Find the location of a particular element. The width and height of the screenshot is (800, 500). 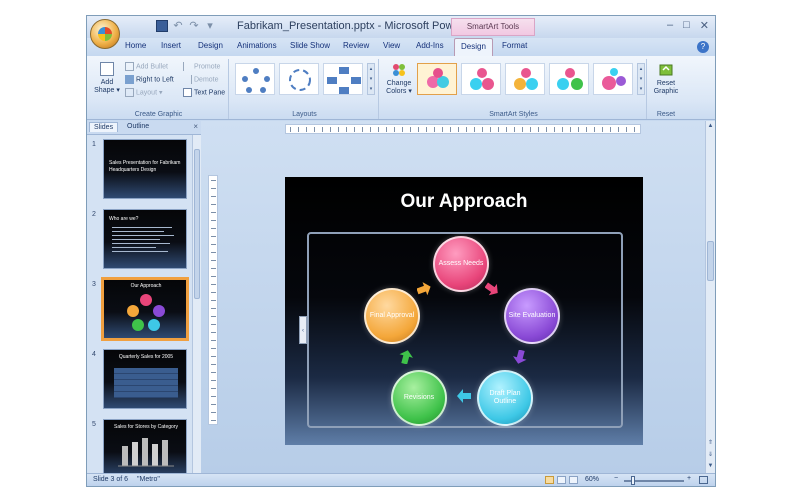

layout-thumbnail-basic-cycle is located at coordinates (255, 79).